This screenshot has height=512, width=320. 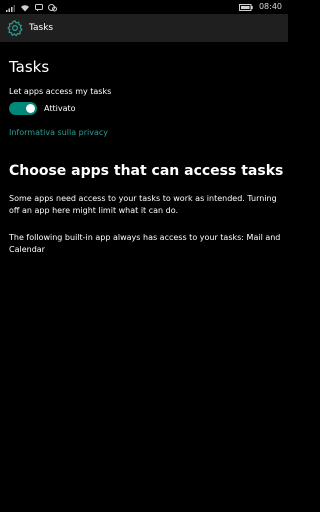 I want to click on privacy-link: Informativa sulla privacy, so click(x=58, y=132).